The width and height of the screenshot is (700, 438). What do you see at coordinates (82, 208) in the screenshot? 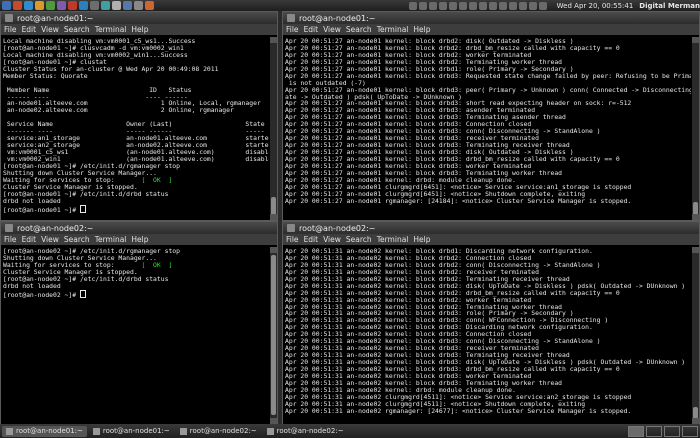
I see `text-cursor` at bounding box center [82, 208].